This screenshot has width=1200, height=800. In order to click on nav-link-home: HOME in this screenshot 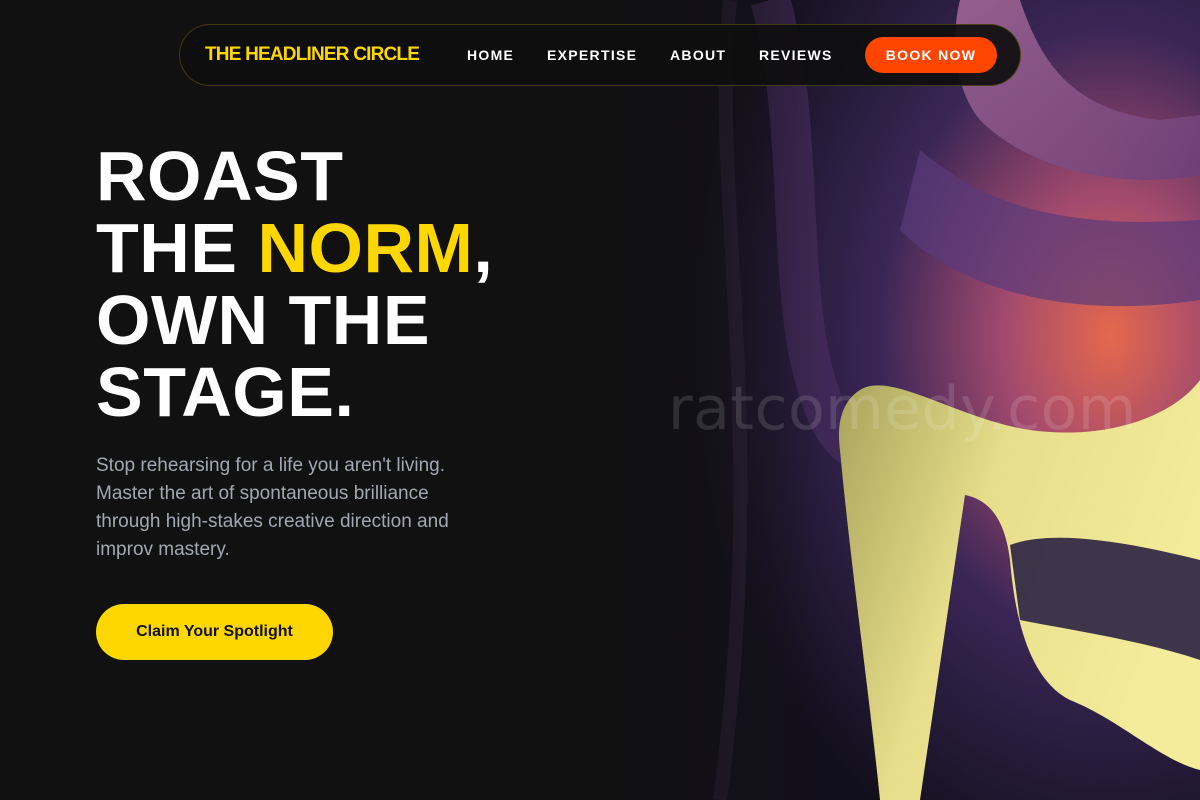, I will do `click(490, 55)`.